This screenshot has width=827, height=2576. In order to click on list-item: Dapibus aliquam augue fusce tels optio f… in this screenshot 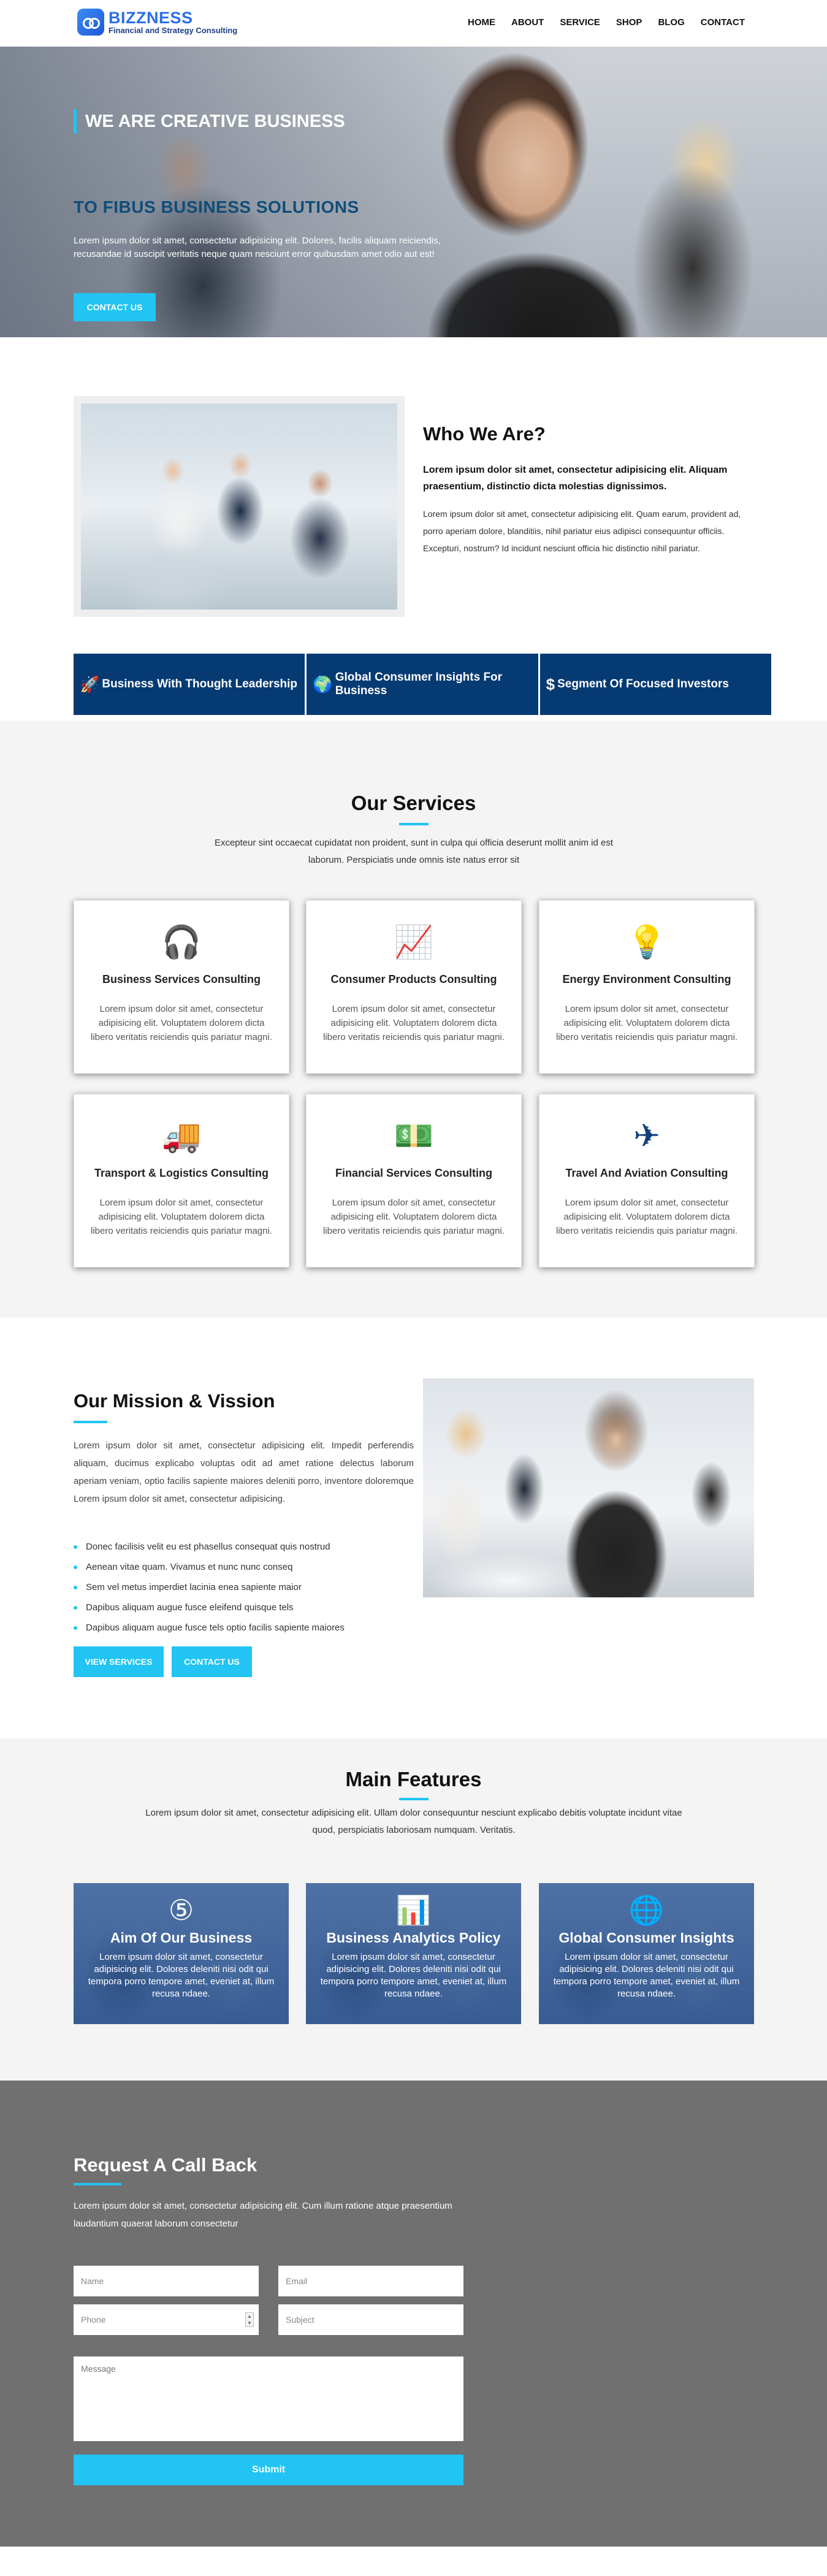, I will do `click(210, 1628)`.